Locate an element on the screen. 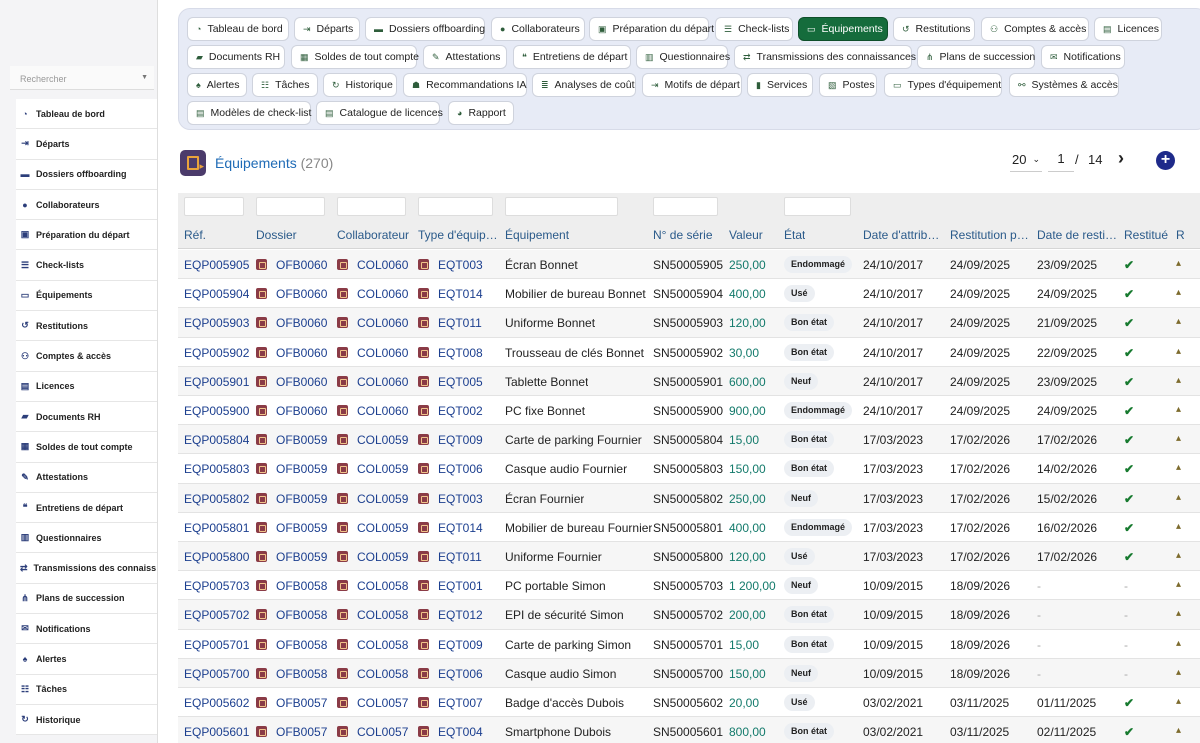 The image size is (1200, 743). sidebar-item: ✎ Attestations is located at coordinates (86, 478).